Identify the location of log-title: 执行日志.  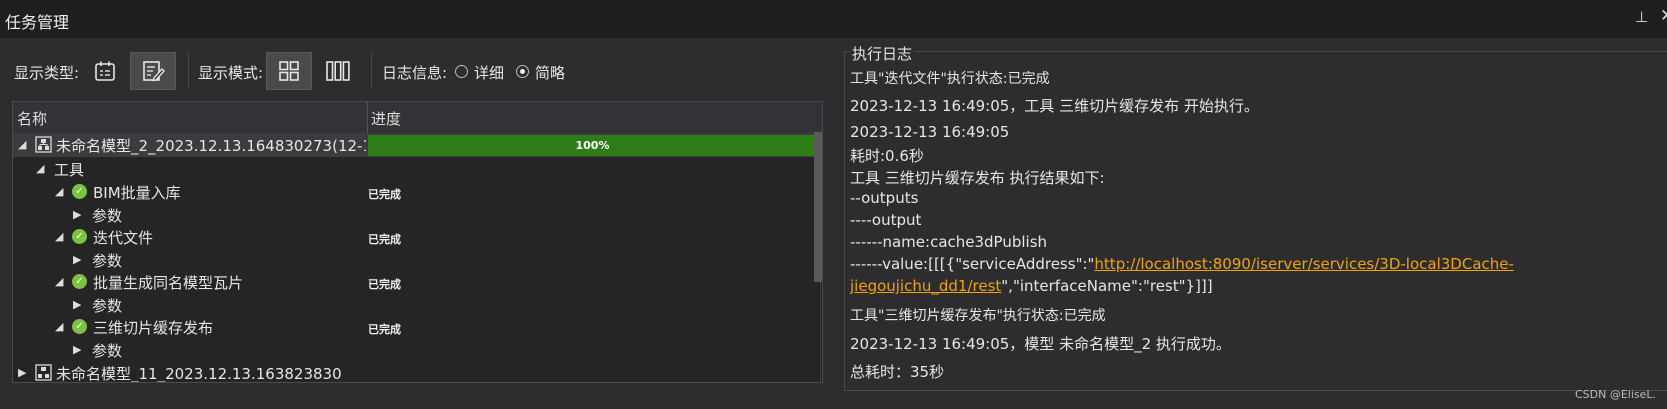
(882, 53).